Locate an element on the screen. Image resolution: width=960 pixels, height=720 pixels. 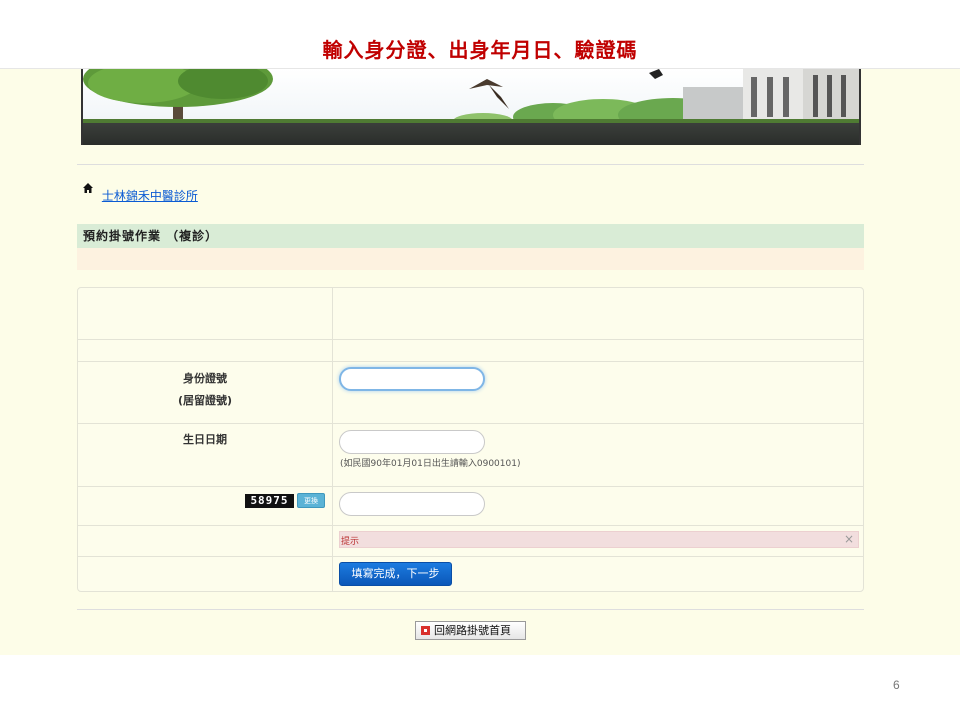
captcha-input is located at coordinates (412, 504).